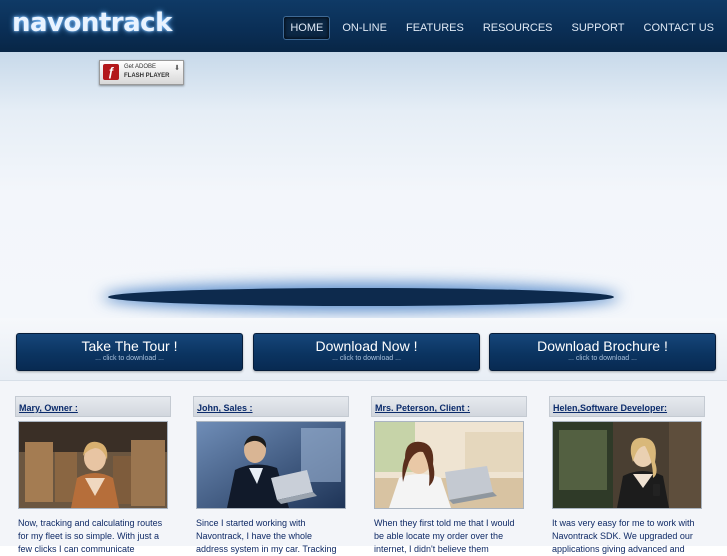  What do you see at coordinates (92, 23) in the screenshot?
I see `navontrack-logo: navontrack` at bounding box center [92, 23].